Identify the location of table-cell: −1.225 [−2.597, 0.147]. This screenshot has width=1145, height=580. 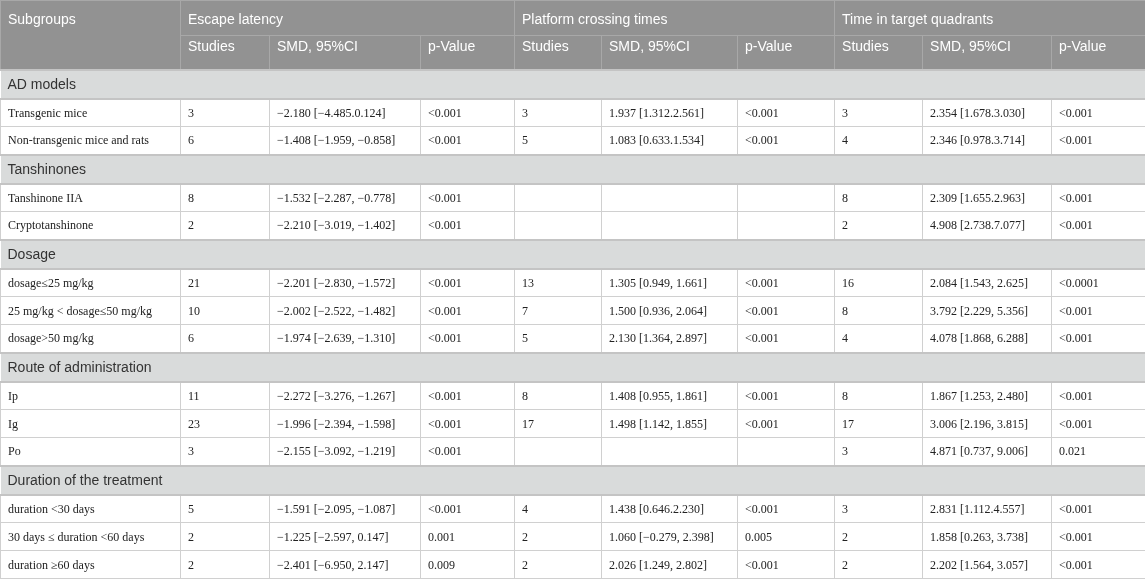
(345, 536).